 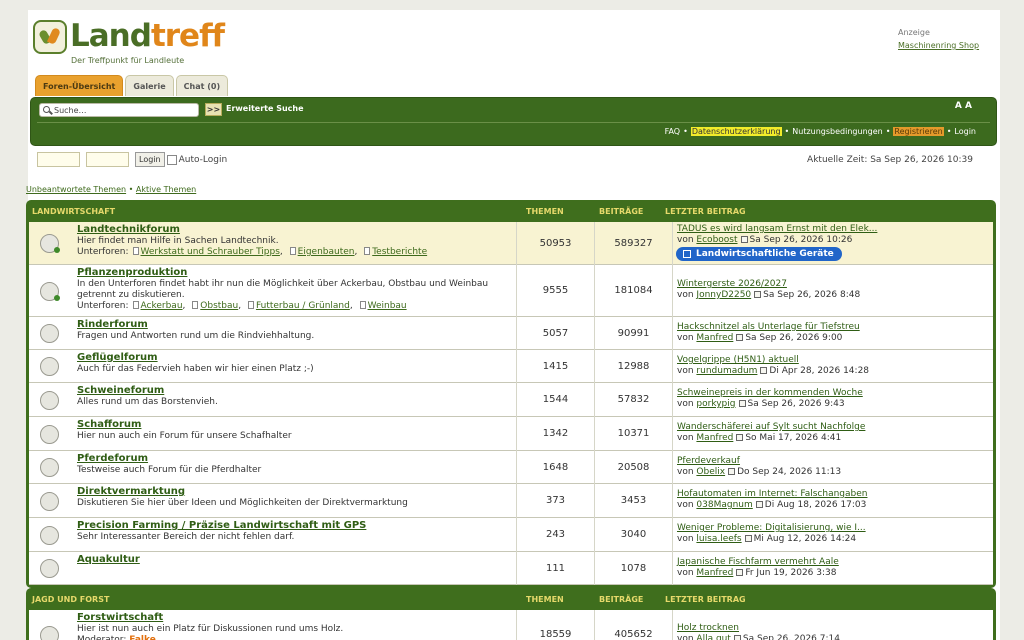 What do you see at coordinates (555, 535) in the screenshot?
I see `topics-count: 243` at bounding box center [555, 535].